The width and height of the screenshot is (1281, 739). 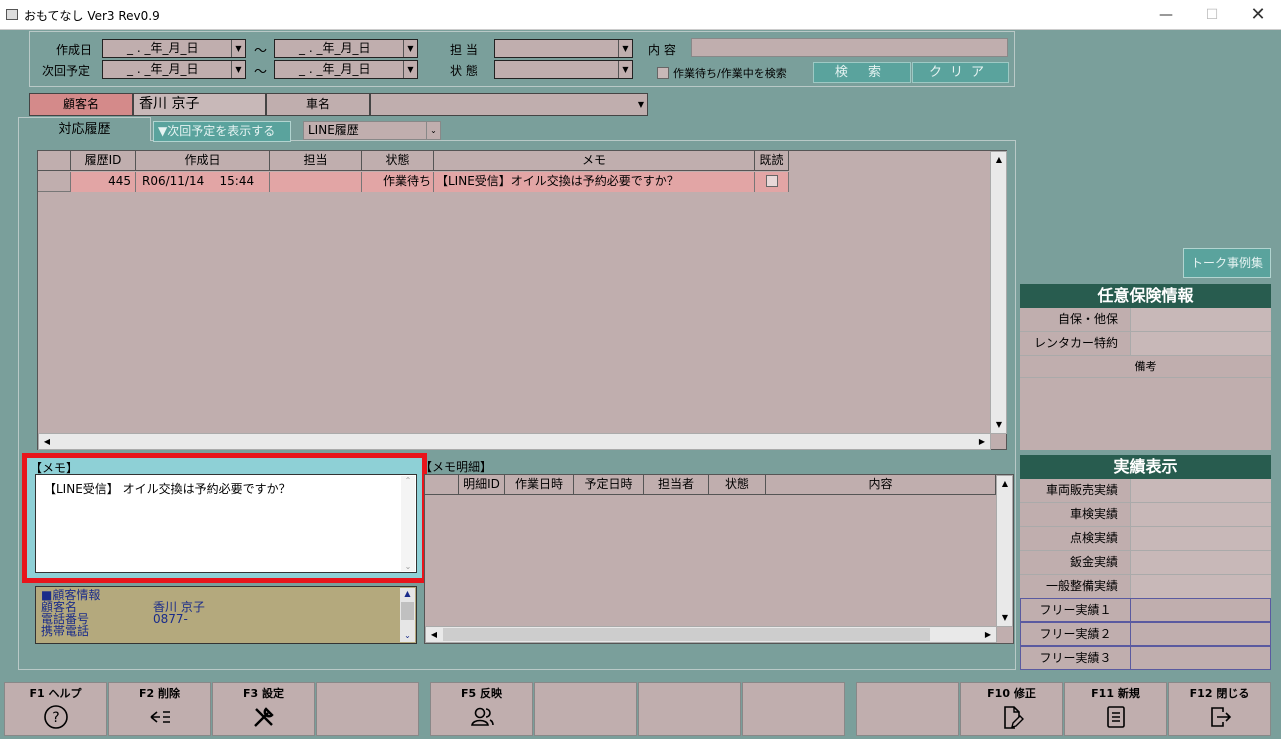 What do you see at coordinates (640, 15) in the screenshot?
I see `title-bar: おもてなし Ver3 Rev0.9 — ☐ ✕` at bounding box center [640, 15].